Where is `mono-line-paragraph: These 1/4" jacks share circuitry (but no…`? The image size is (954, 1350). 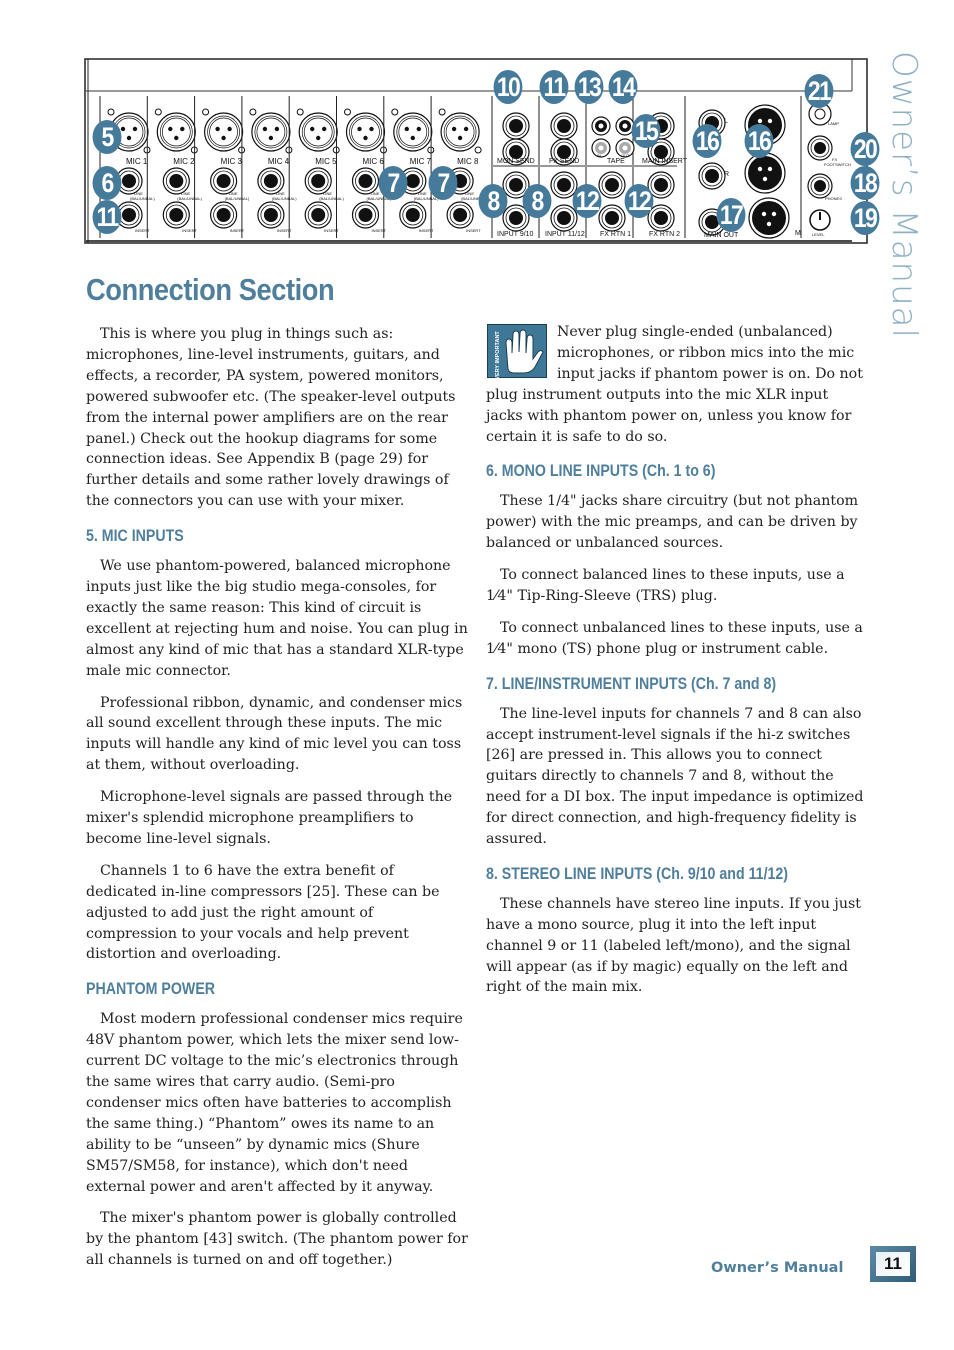 mono-line-paragraph: These 1/4" jacks share circuitry (but no… is located at coordinates (672, 522).